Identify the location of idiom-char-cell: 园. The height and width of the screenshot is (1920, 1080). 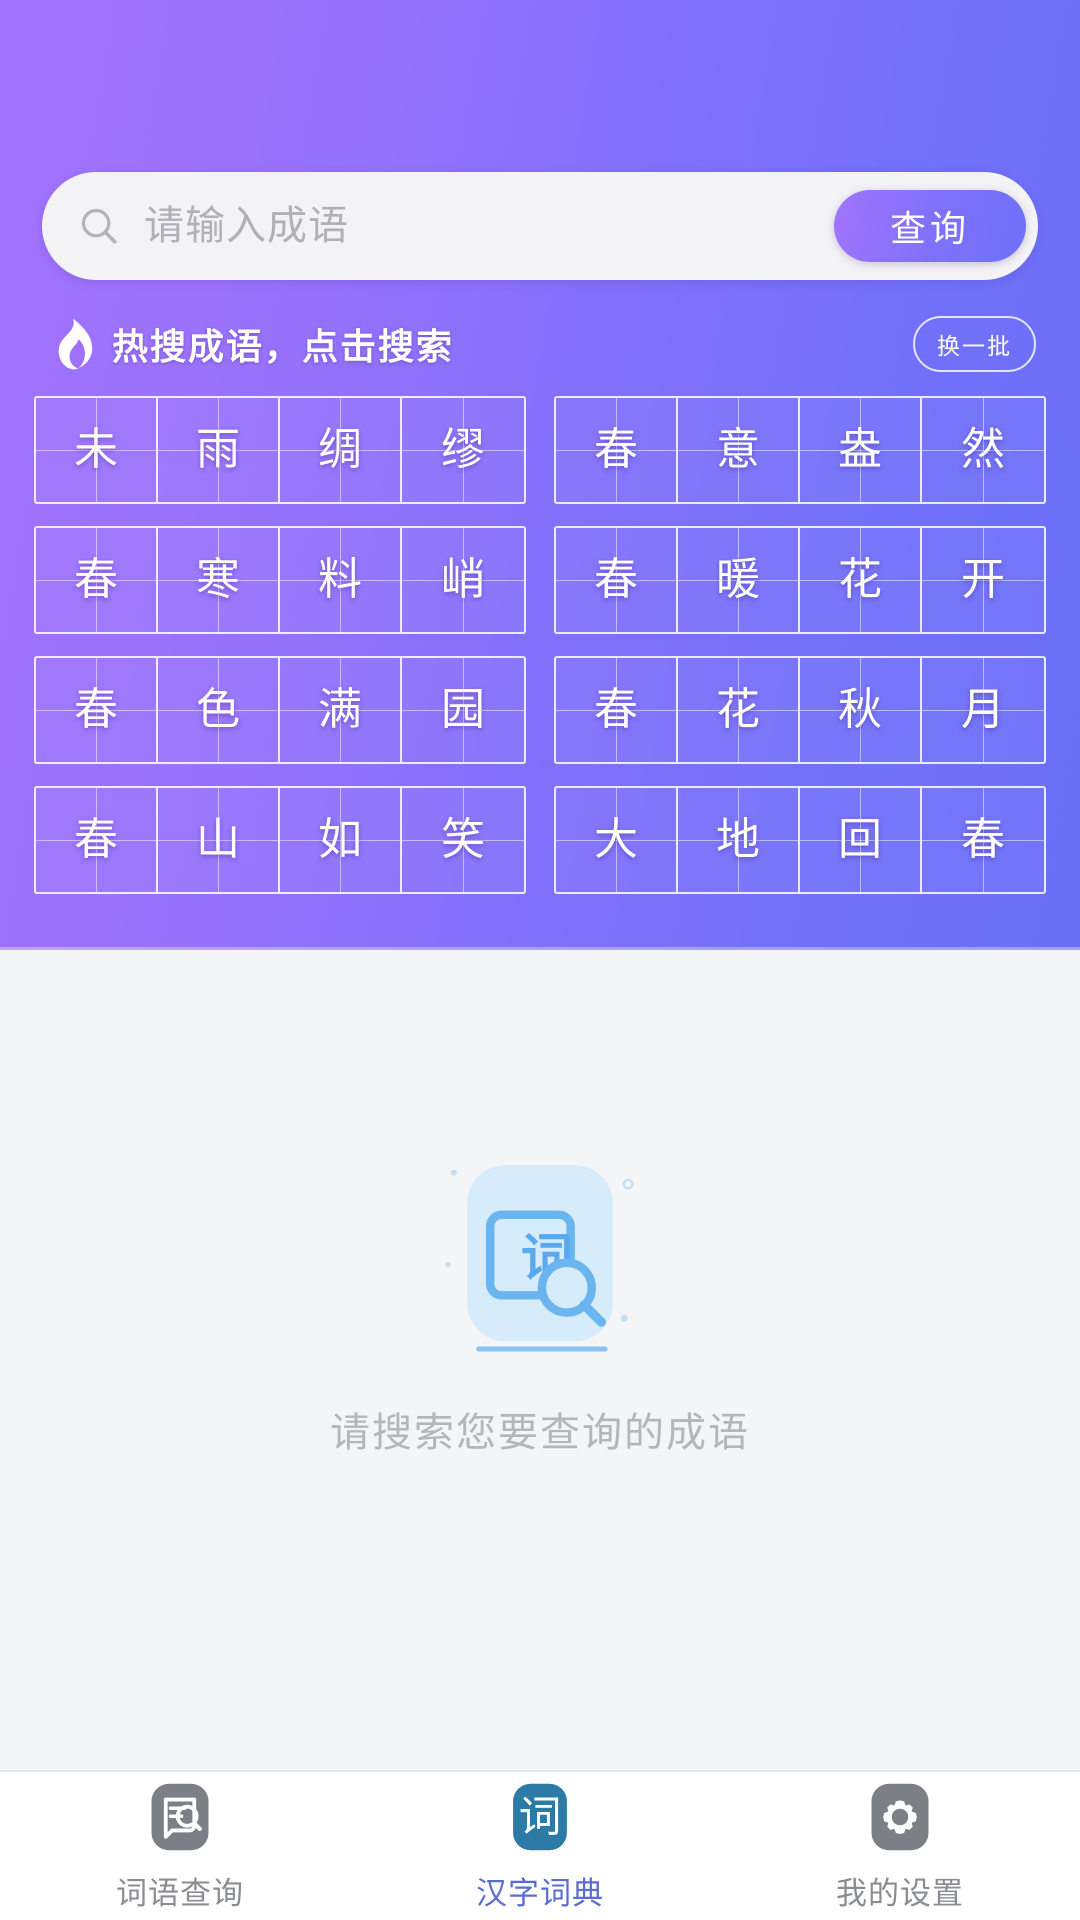
(463, 710).